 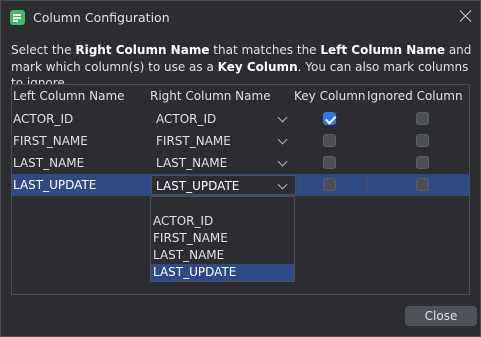 What do you see at coordinates (222, 255) in the screenshot?
I see `dropdown-option: LAST_NAME` at bounding box center [222, 255].